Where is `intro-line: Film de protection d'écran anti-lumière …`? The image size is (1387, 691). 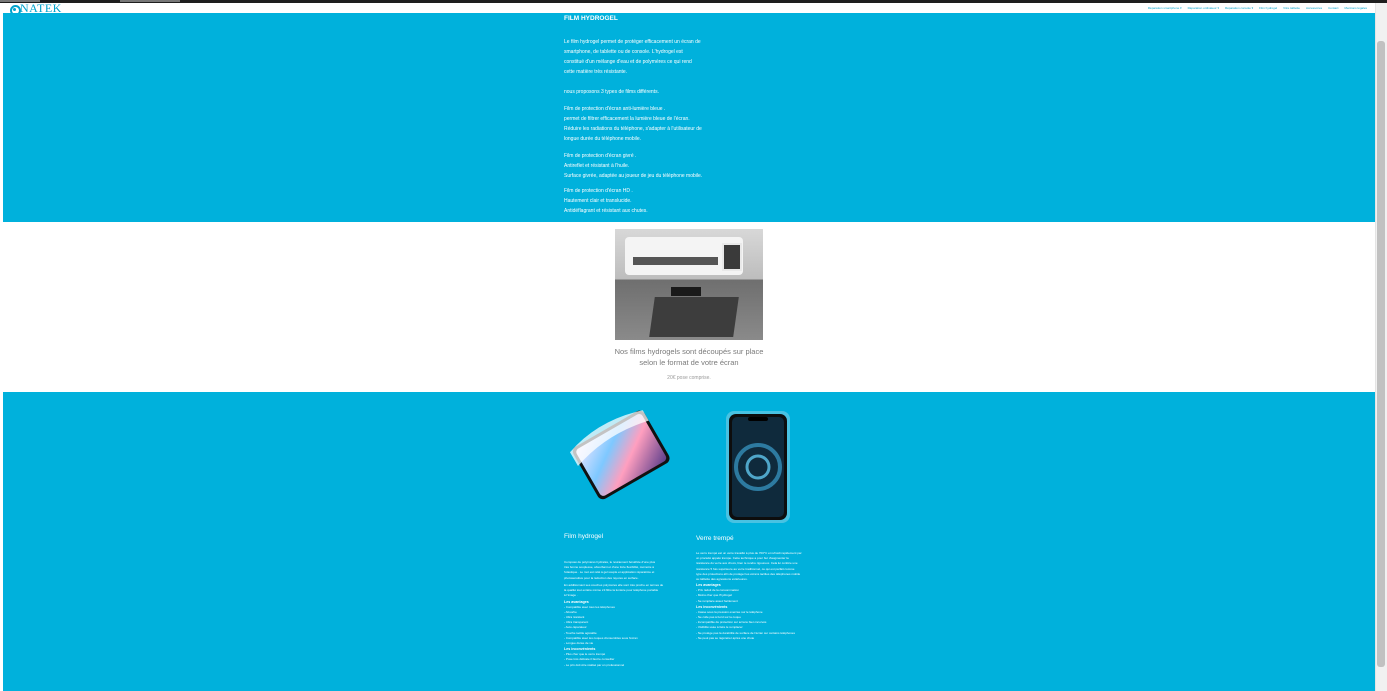 intro-line: Film de protection d'écran anti-lumière … is located at coordinates (615, 109).